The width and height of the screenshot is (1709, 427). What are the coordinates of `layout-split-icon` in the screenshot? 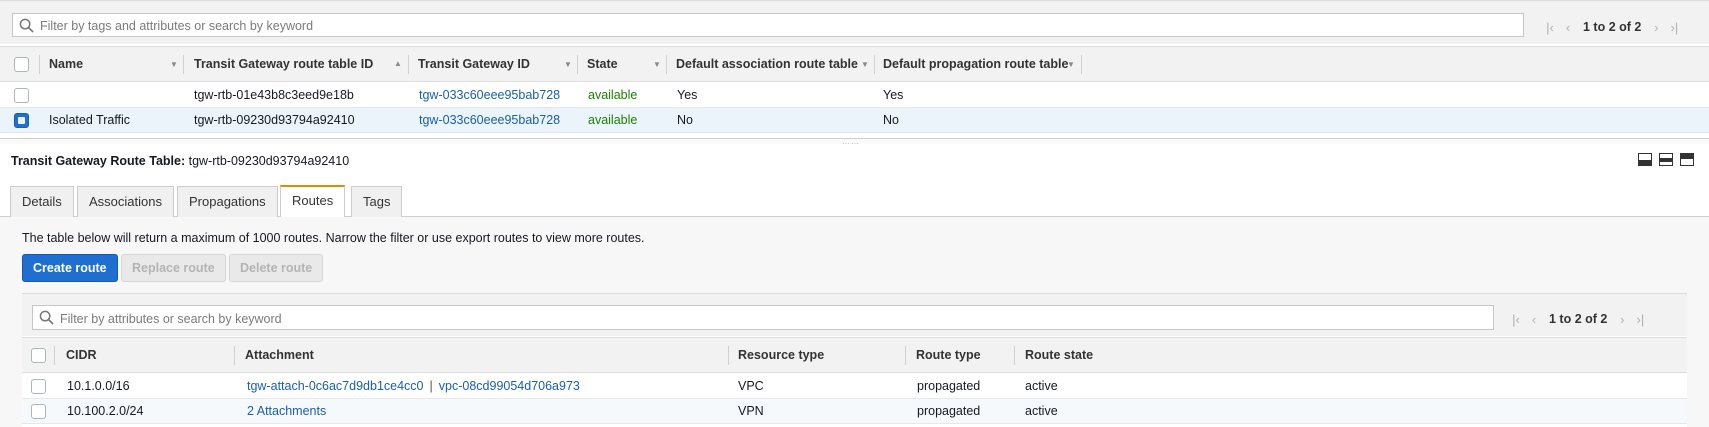 It's located at (1666, 159).